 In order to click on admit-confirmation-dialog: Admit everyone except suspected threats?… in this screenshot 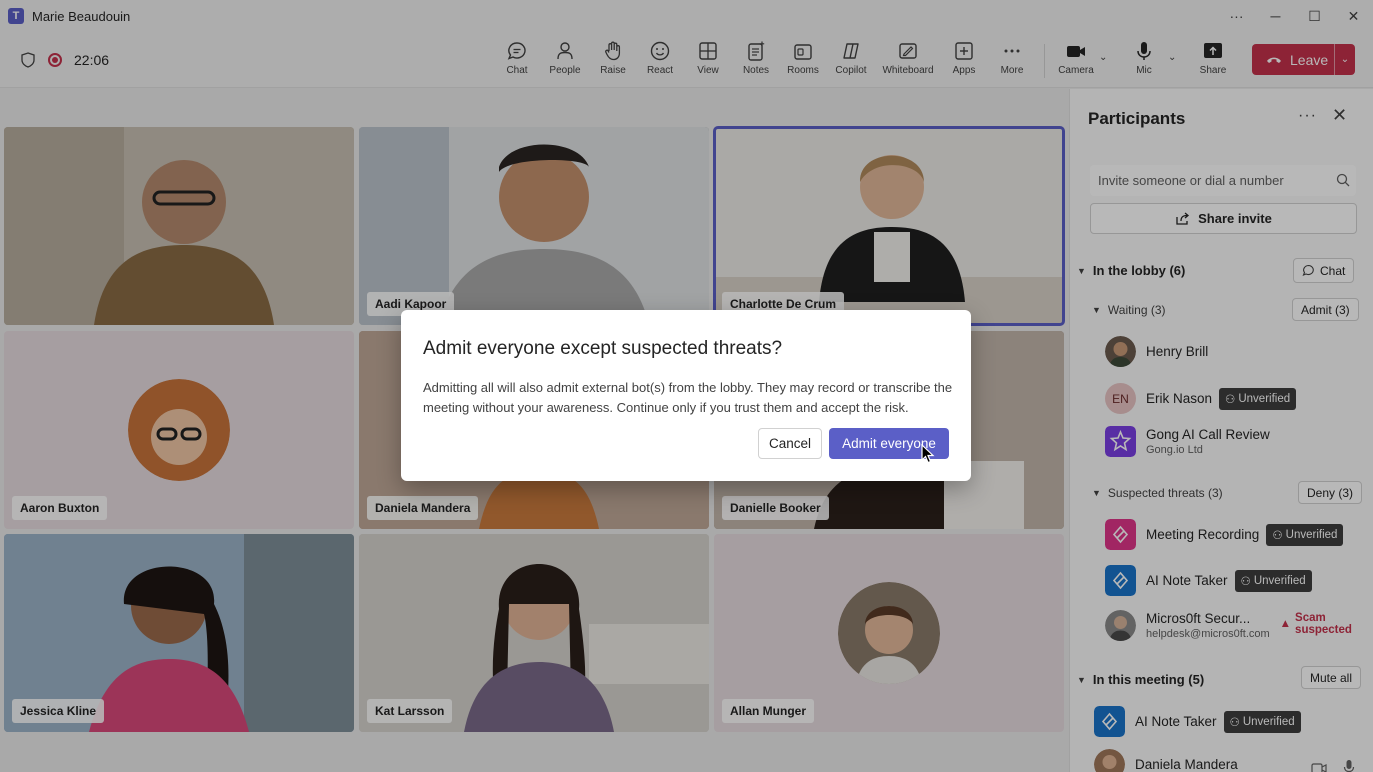, I will do `click(686, 395)`.